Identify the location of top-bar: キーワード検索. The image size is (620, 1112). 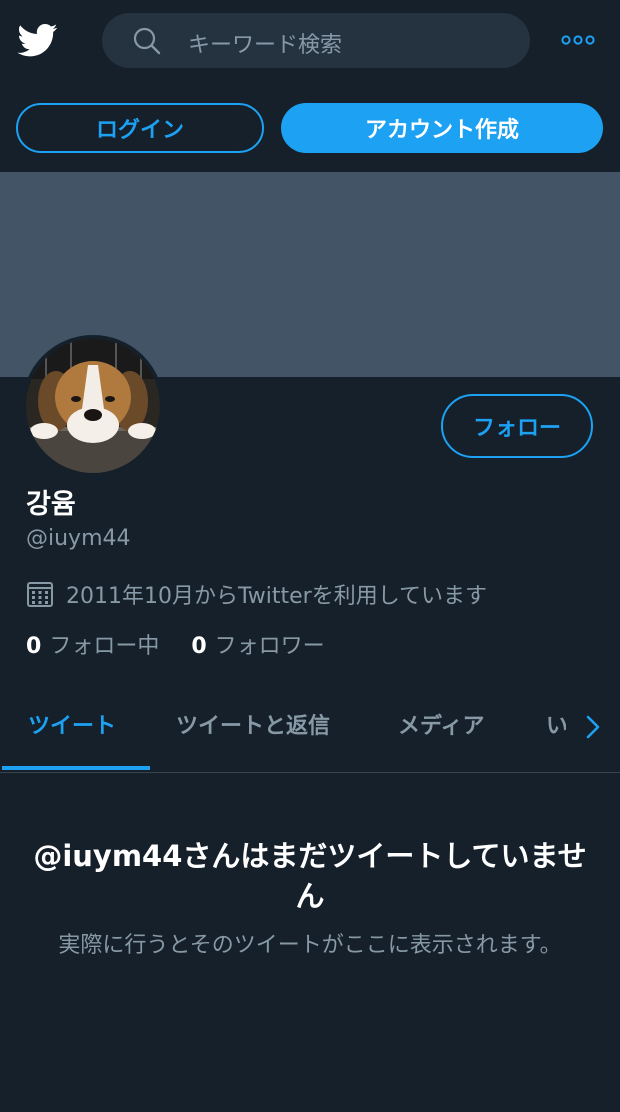
(310, 45).